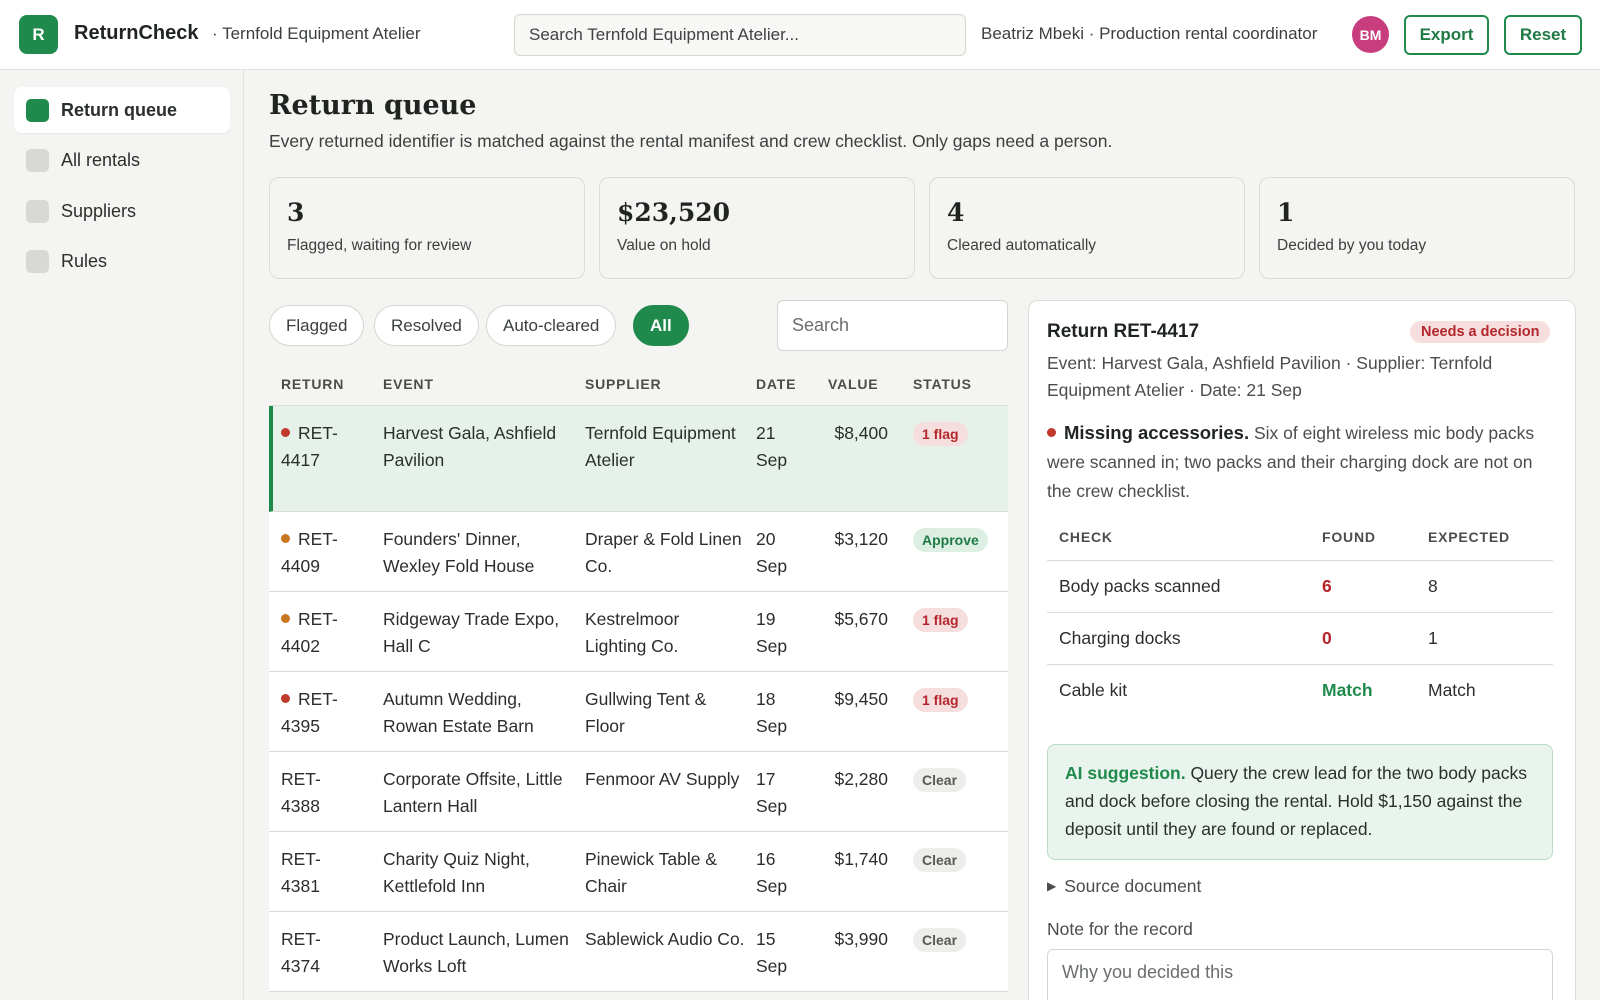 This screenshot has height=1000, width=1600. Describe the element at coordinates (373, 105) in the screenshot. I see `page-title: Return queue` at that location.